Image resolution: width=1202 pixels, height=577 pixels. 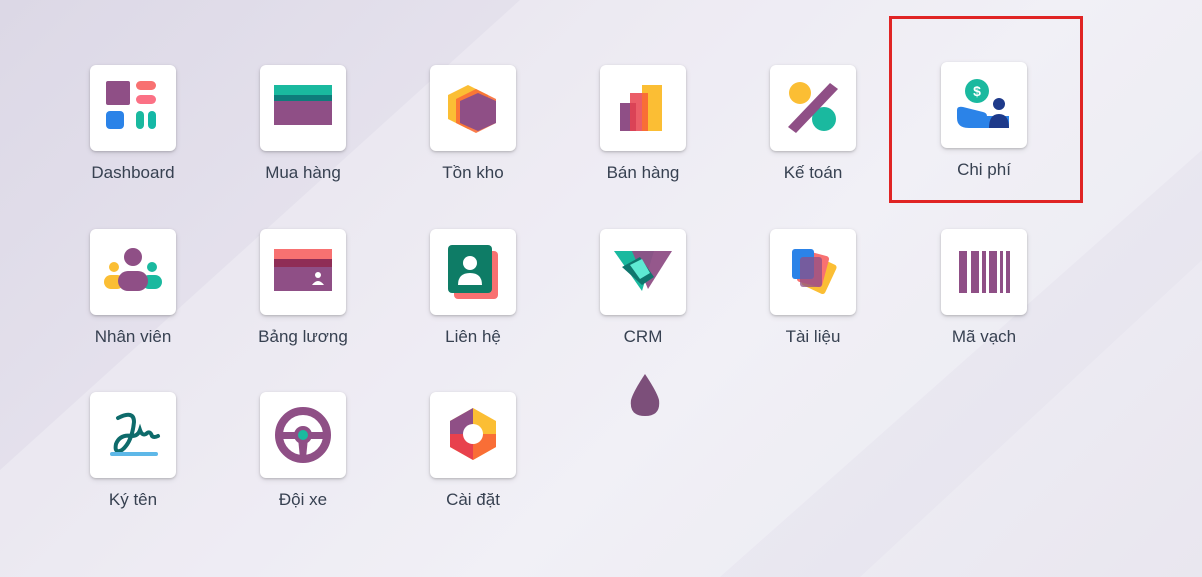 I want to click on app-label: Đội xe, so click(x=303, y=499).